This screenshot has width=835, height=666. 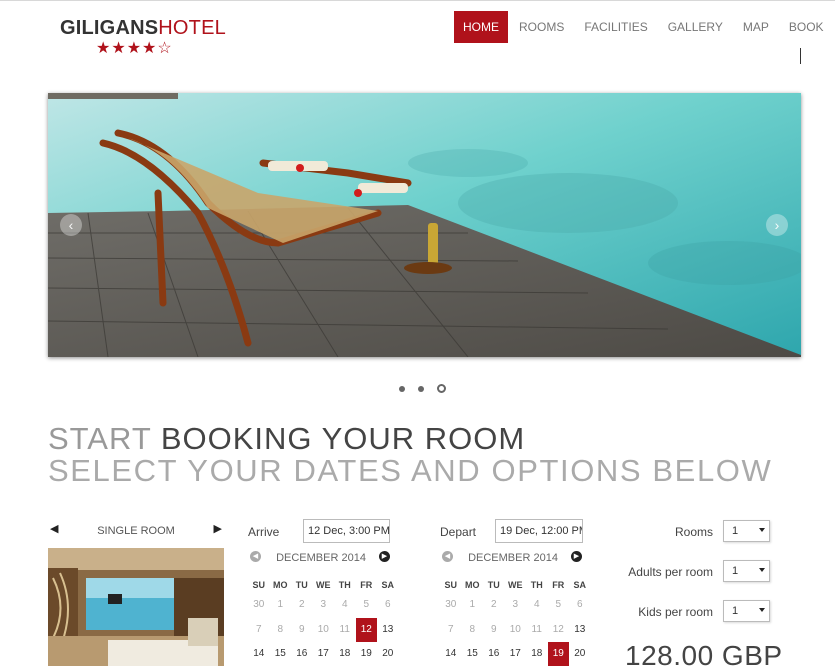 What do you see at coordinates (493, 585) in the screenshot?
I see `weekday: TU` at bounding box center [493, 585].